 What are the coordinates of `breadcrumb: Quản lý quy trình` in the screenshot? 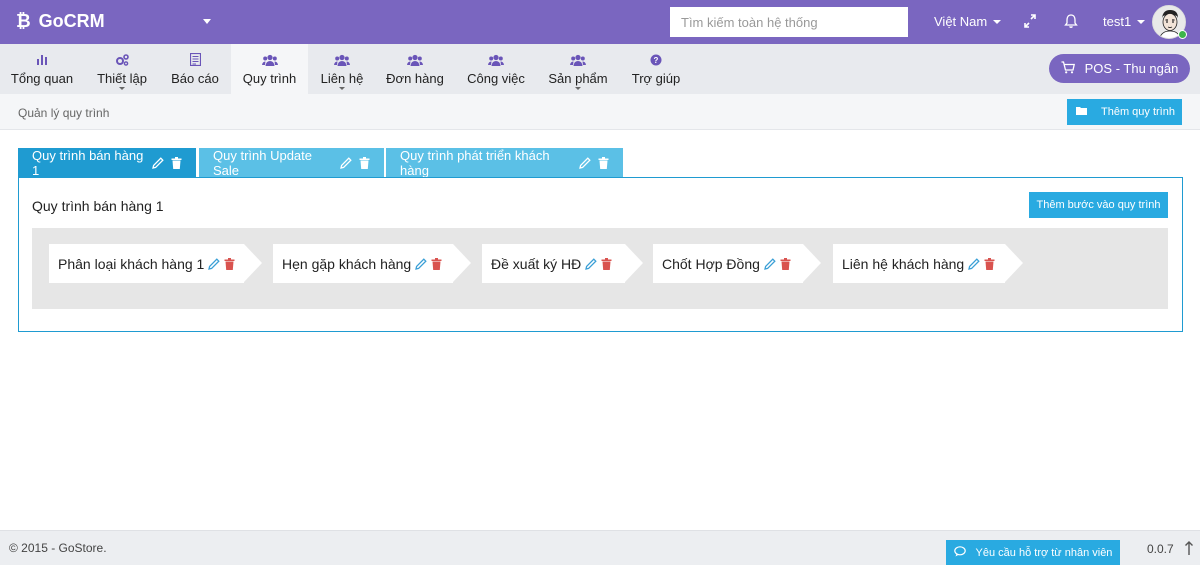 It's located at (64, 113).